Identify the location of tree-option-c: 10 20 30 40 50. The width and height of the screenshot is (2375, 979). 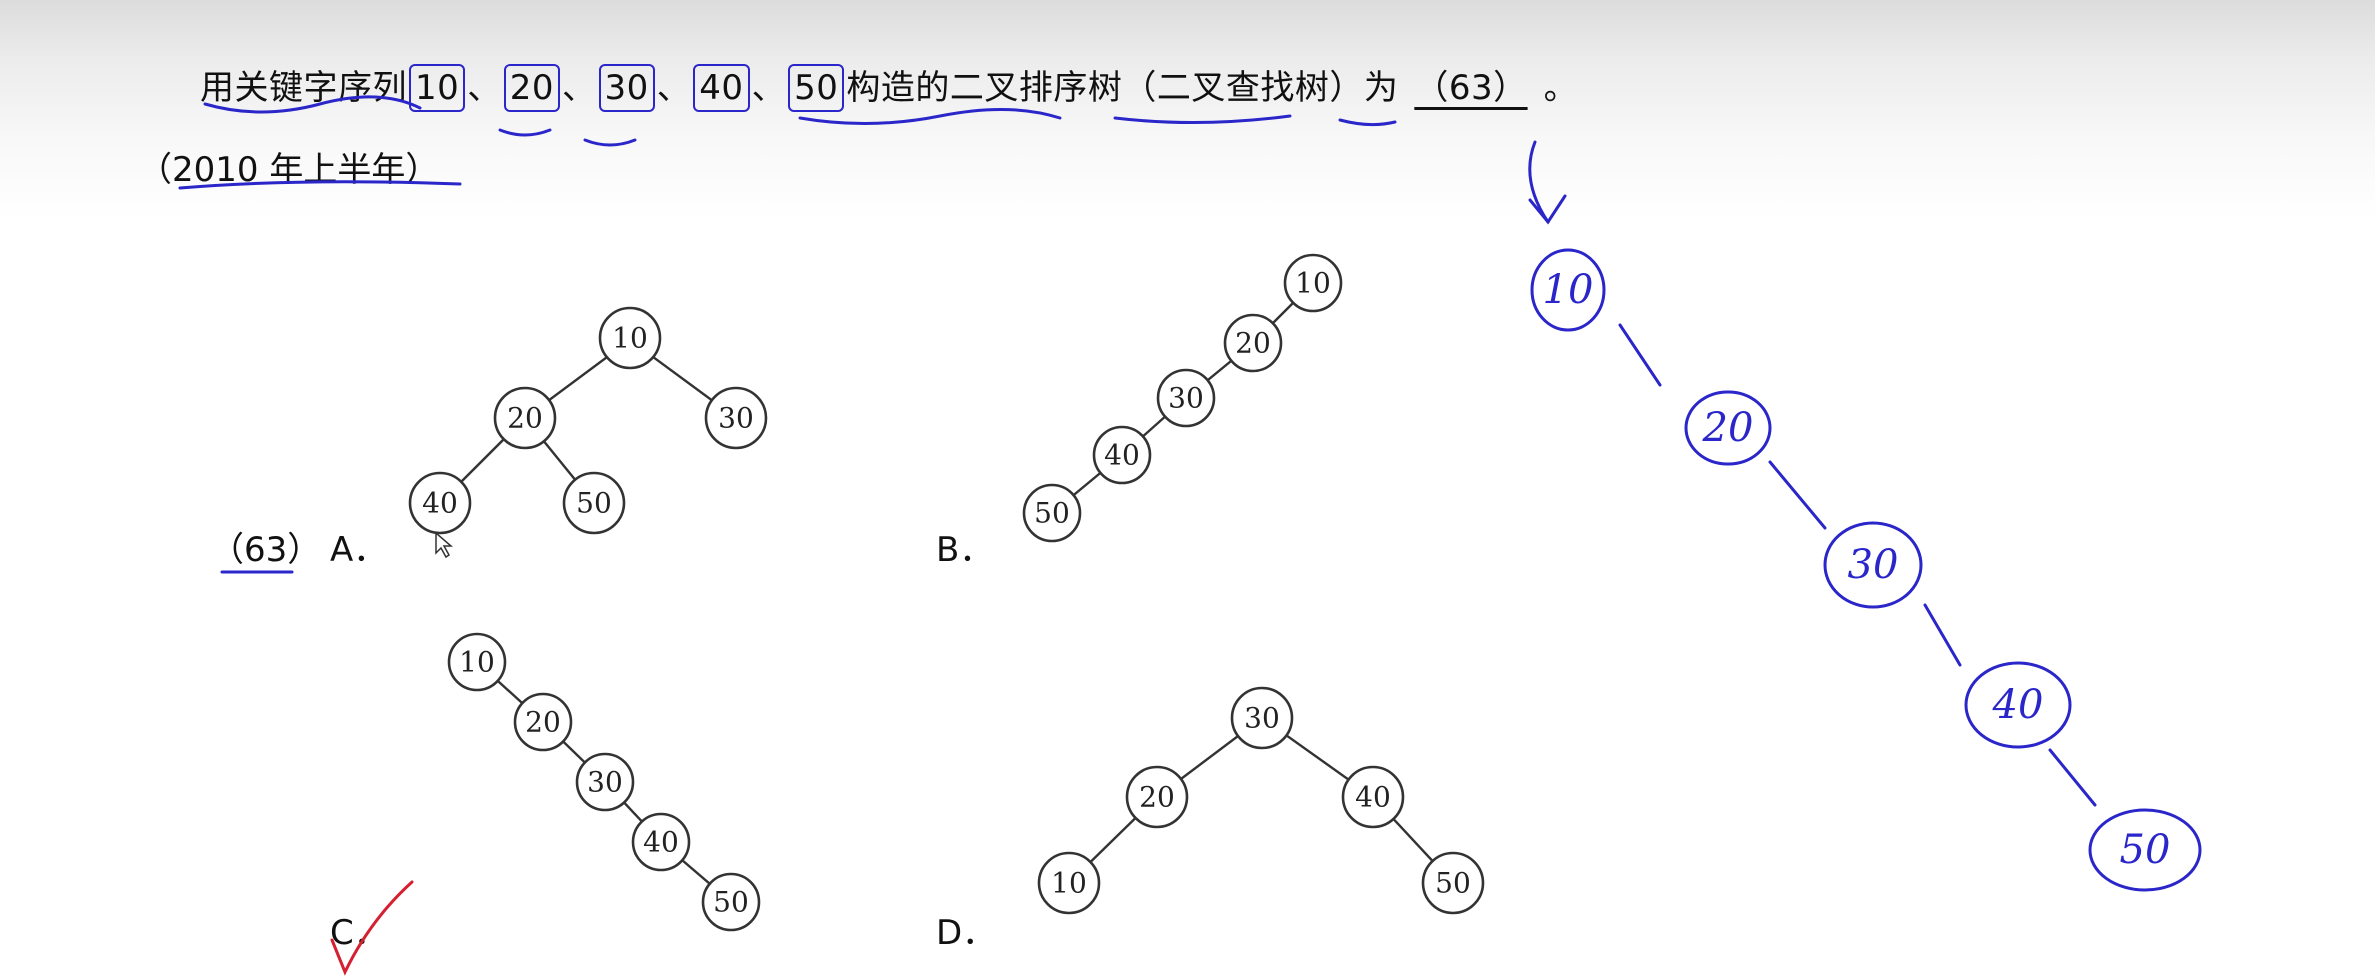
(604, 782).